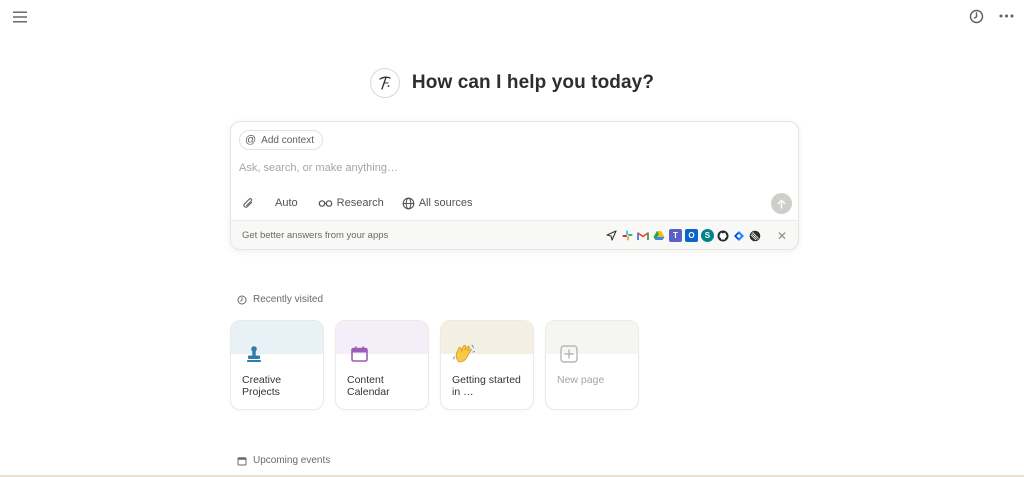  Describe the element at coordinates (242, 460) in the screenshot. I see `calendar-small-icon` at that location.